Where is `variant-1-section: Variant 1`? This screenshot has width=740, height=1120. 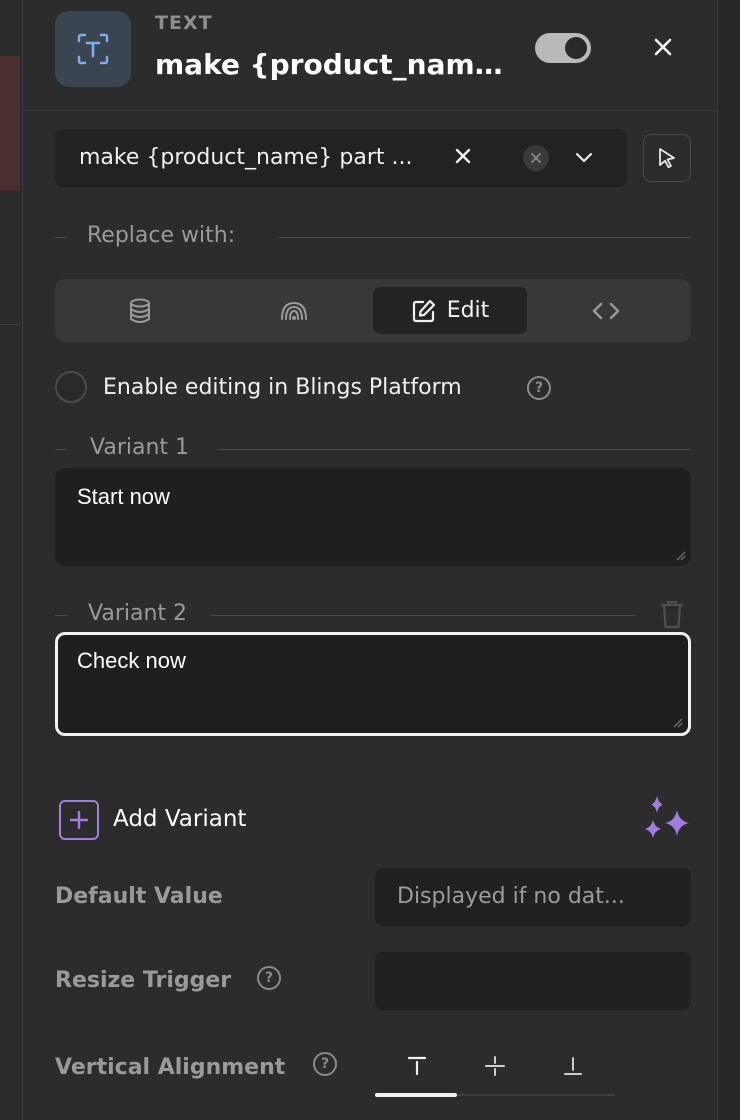
variant-1-section: Variant 1 is located at coordinates (373, 450).